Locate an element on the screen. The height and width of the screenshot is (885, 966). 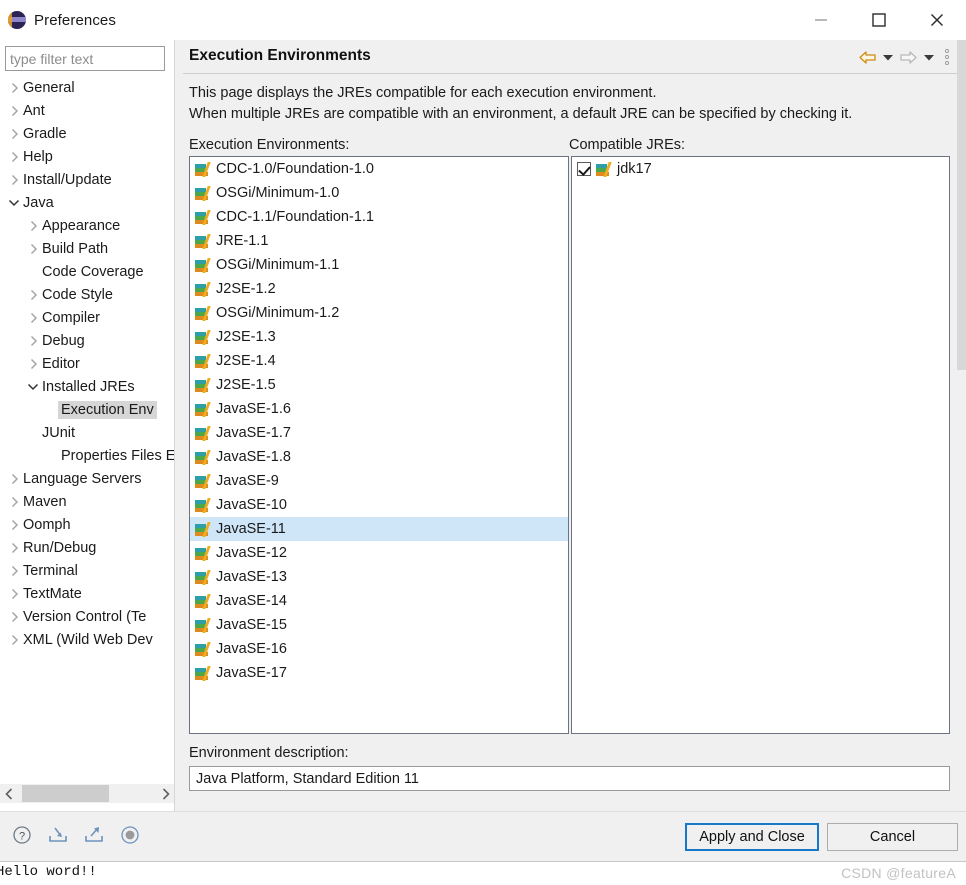
sidebar-item-properties-files-e: Properties Files E is located at coordinates (87, 455).